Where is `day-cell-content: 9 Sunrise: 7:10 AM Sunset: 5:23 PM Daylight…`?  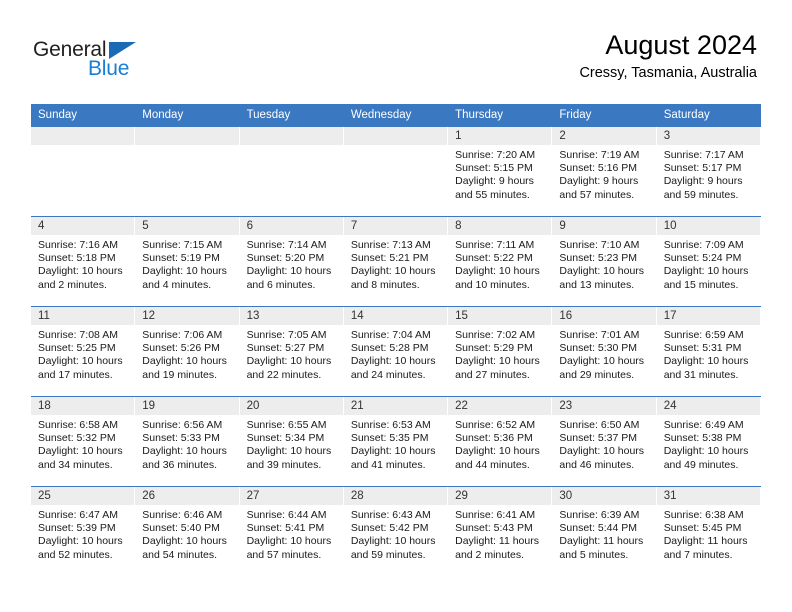
day-cell-content: 9 Sunrise: 7:10 AM Sunset: 5:23 PM Daylight… is located at coordinates (604, 261).